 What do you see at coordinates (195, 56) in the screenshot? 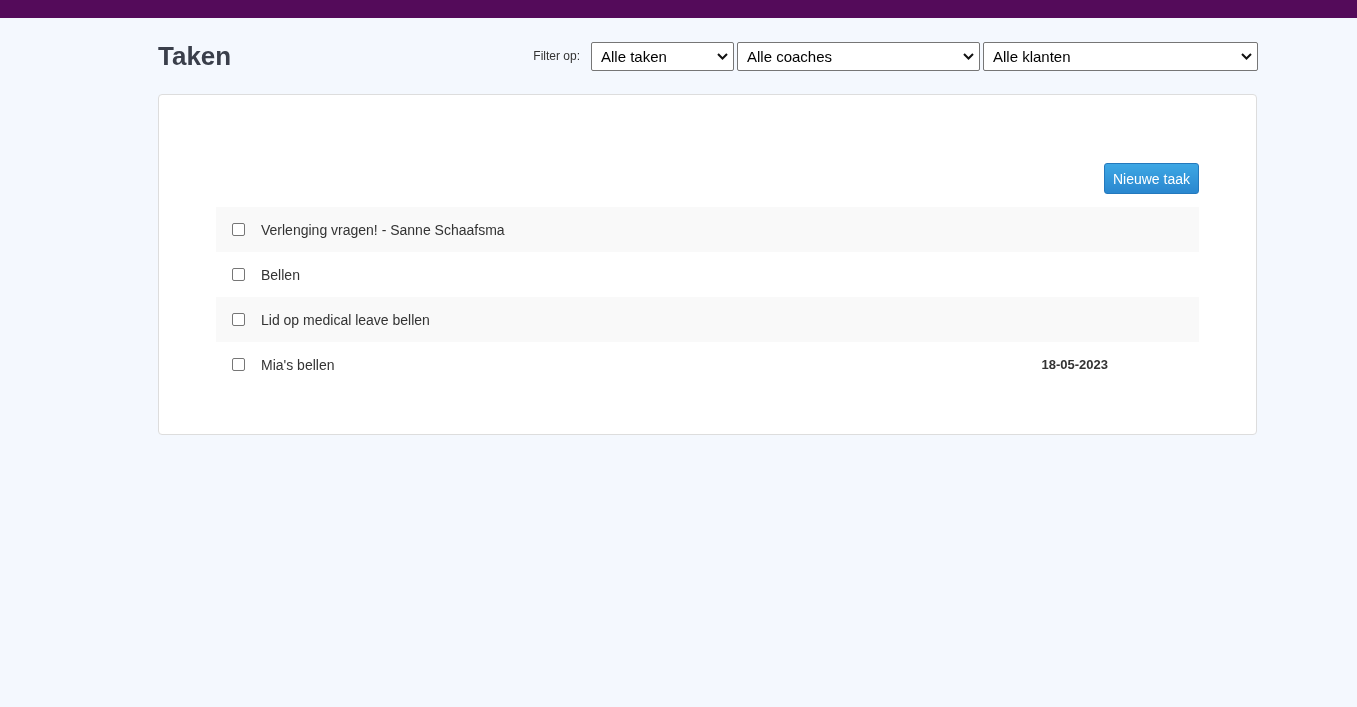
I see `page-title: Taken` at bounding box center [195, 56].